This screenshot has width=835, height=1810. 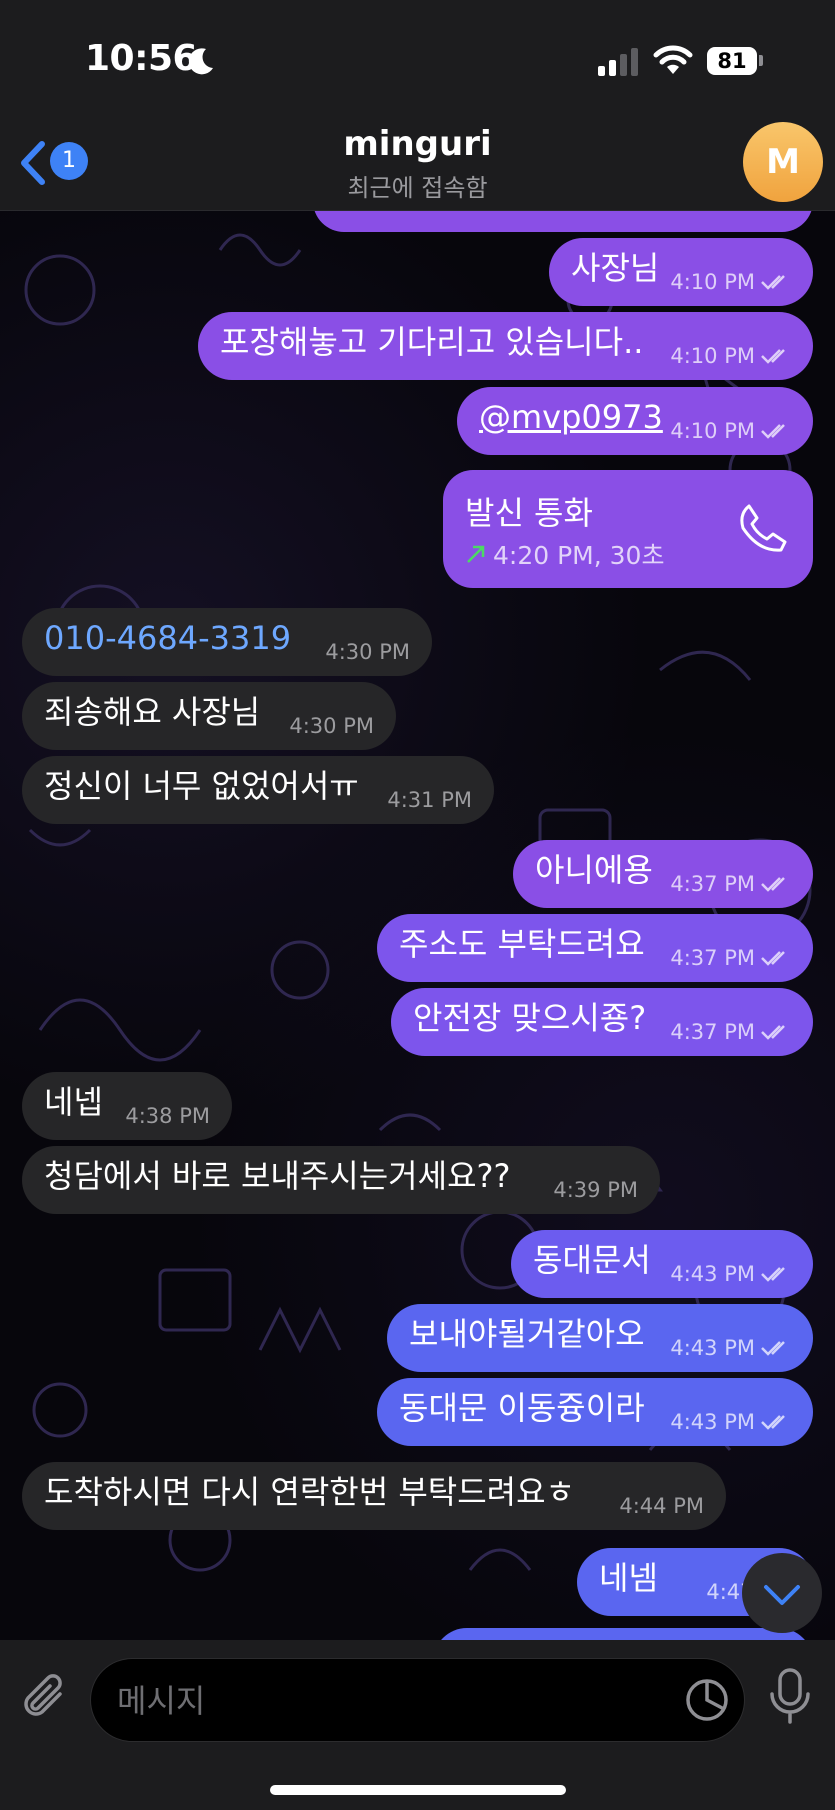 I want to click on message-text: 사장님, so click(x=615, y=268).